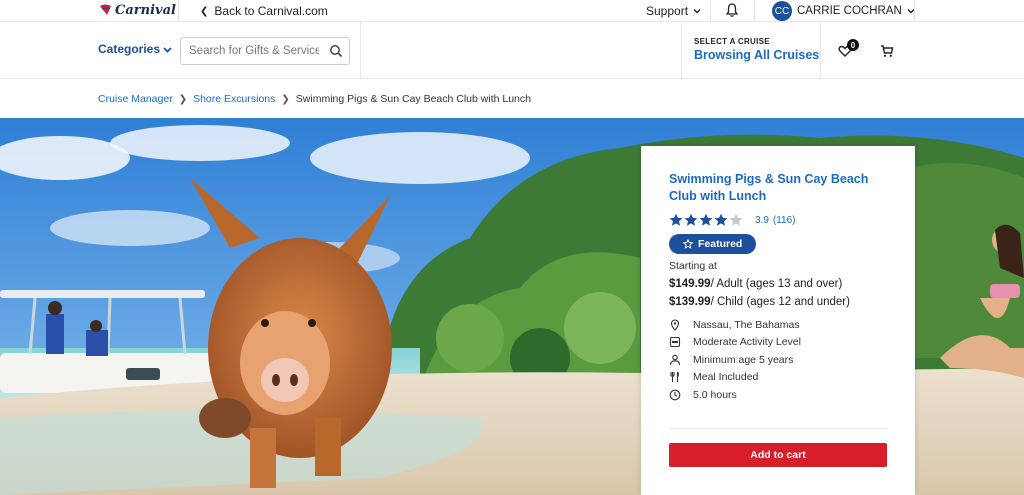 The width and height of the screenshot is (1024, 495). Describe the element at coordinates (853, 45) in the screenshot. I see `wishlist-count-badge: 0` at that location.